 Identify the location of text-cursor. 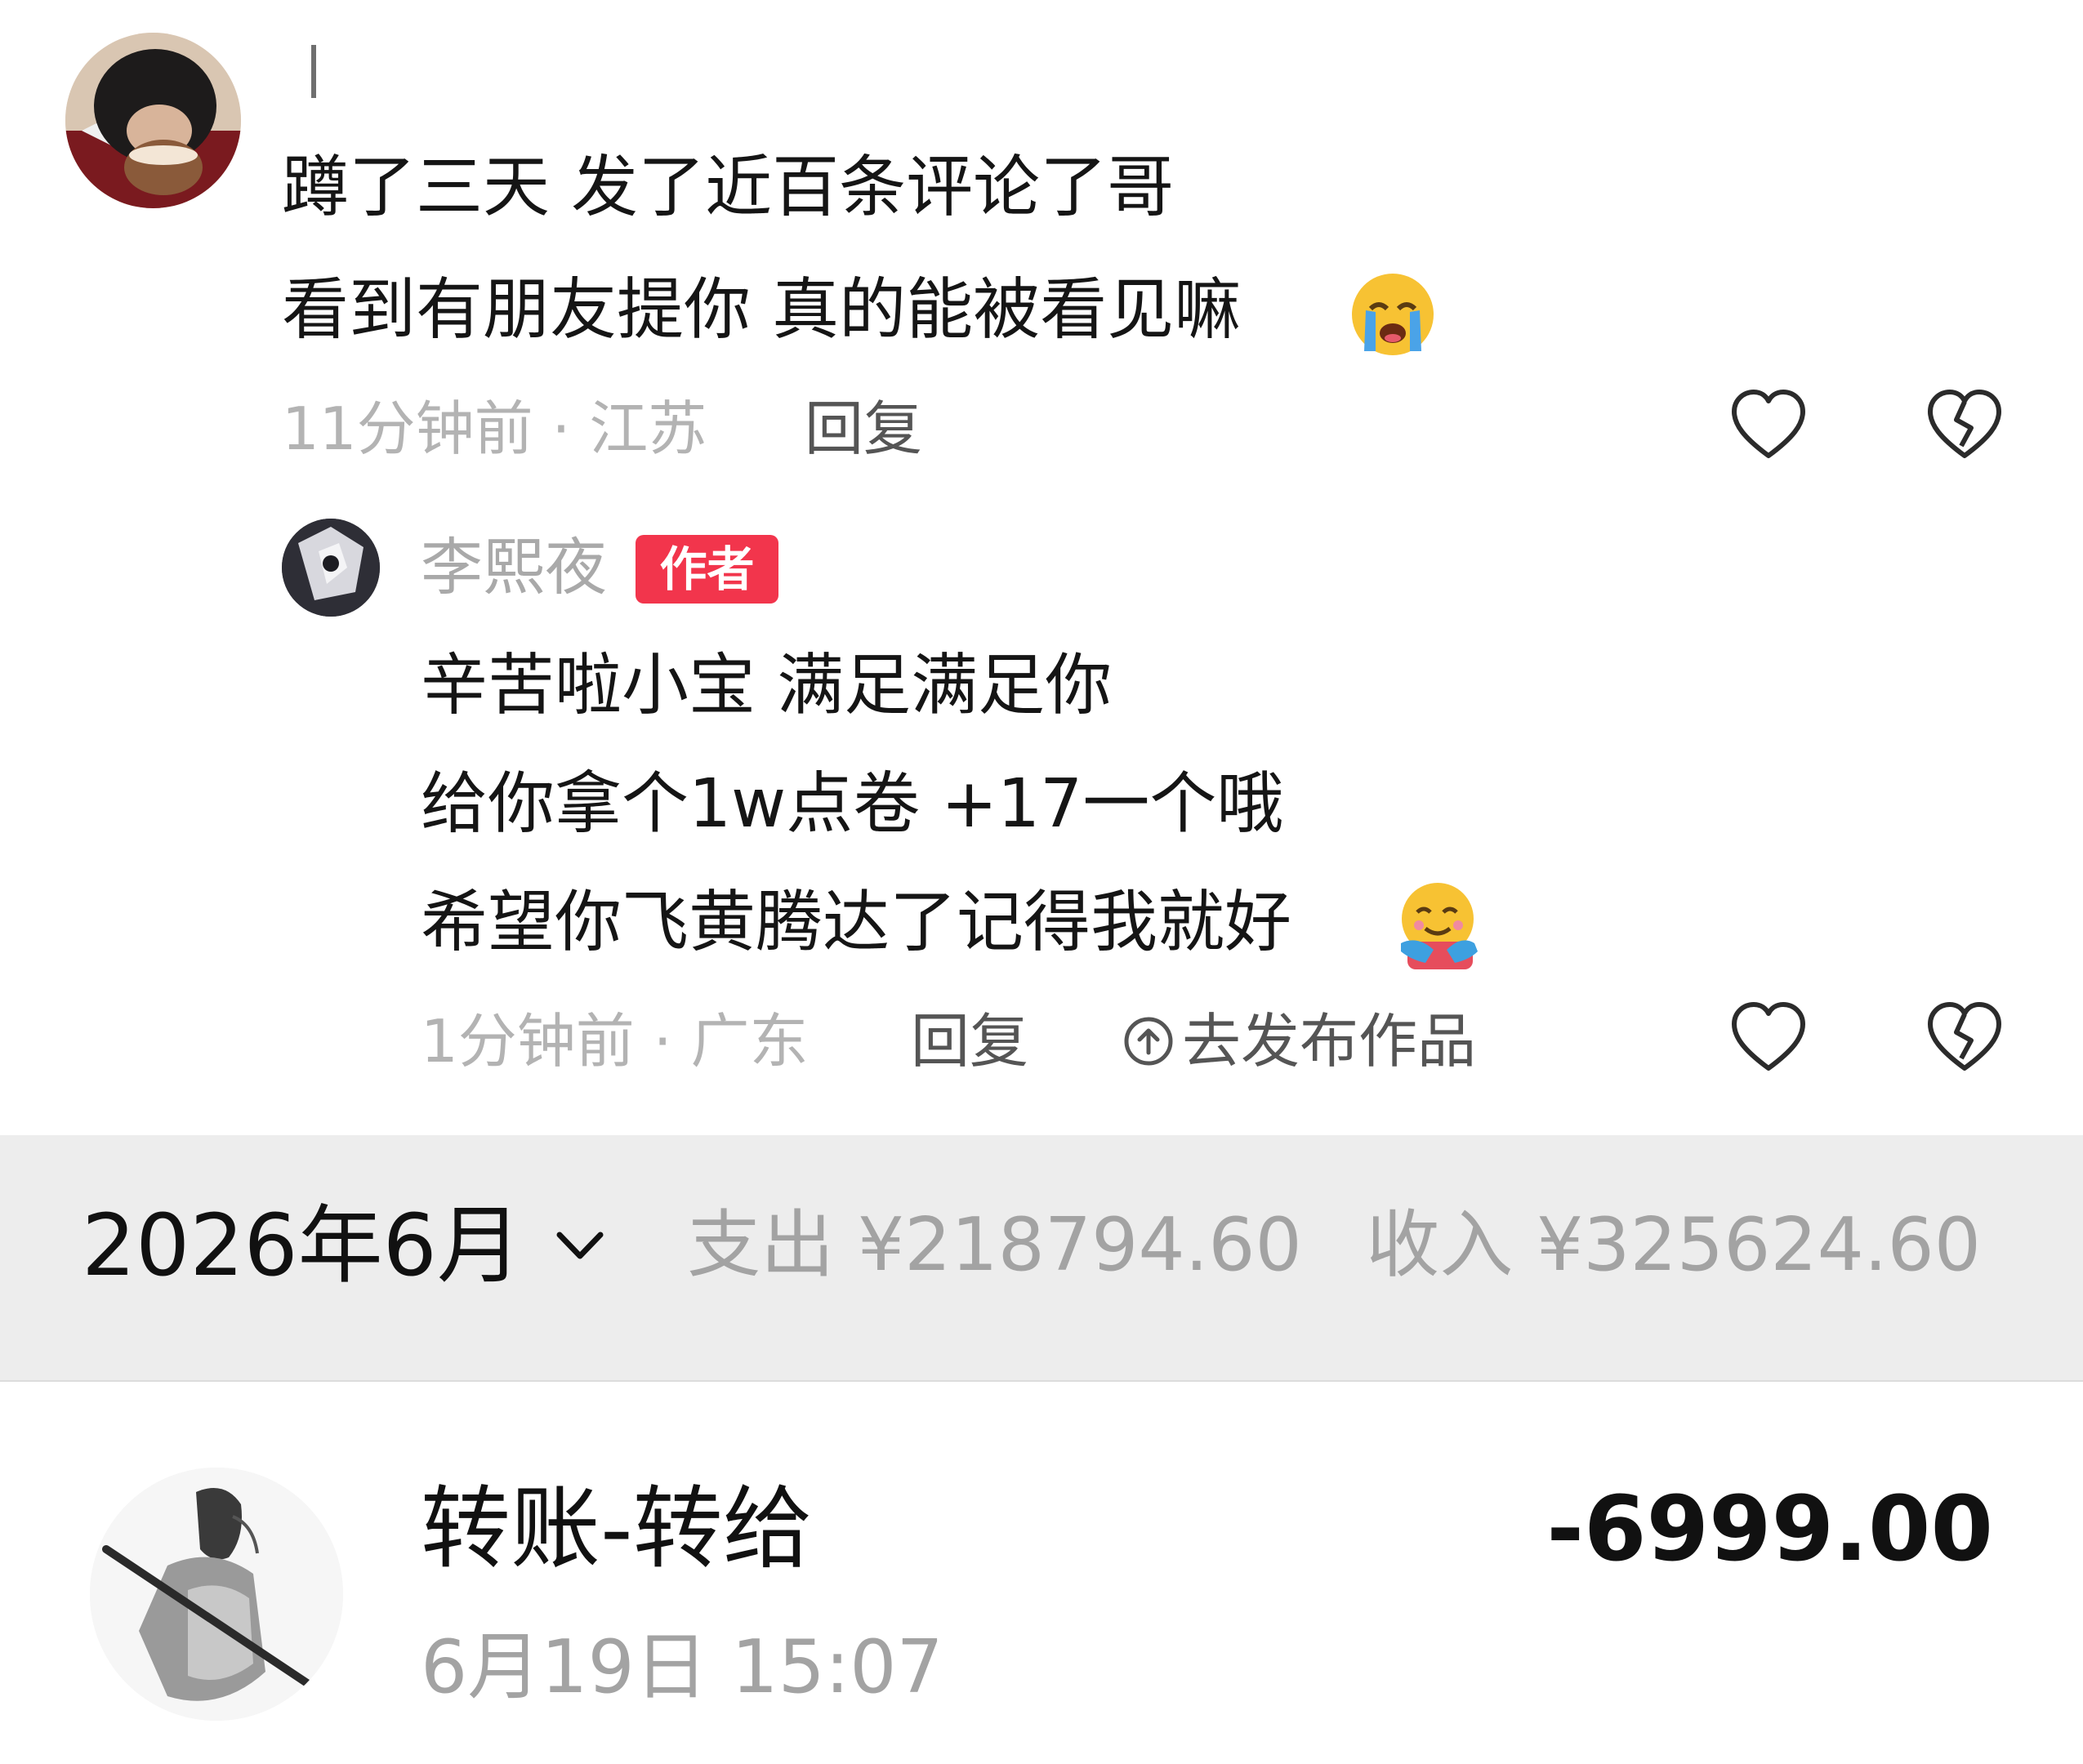
(313, 71).